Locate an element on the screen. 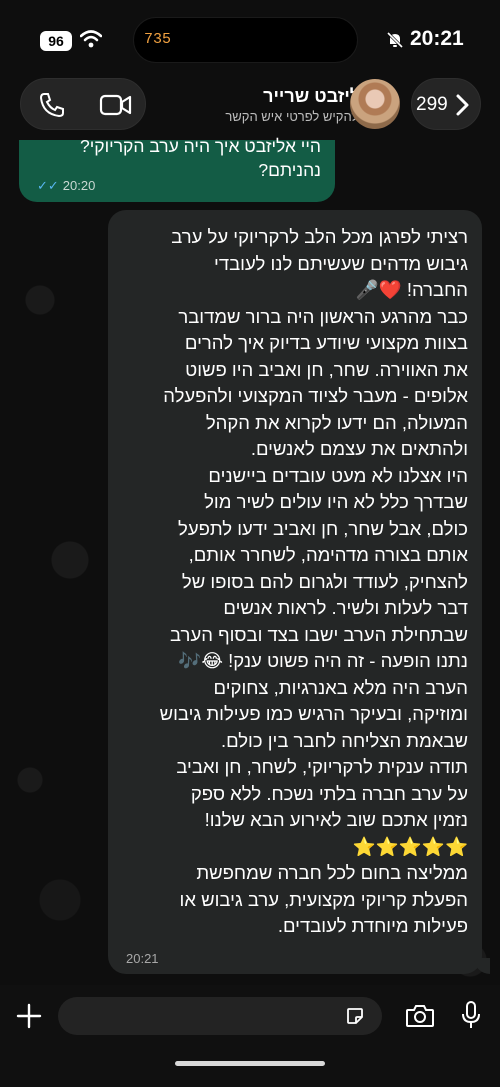  dynamic-island: 735 is located at coordinates (245, 40).